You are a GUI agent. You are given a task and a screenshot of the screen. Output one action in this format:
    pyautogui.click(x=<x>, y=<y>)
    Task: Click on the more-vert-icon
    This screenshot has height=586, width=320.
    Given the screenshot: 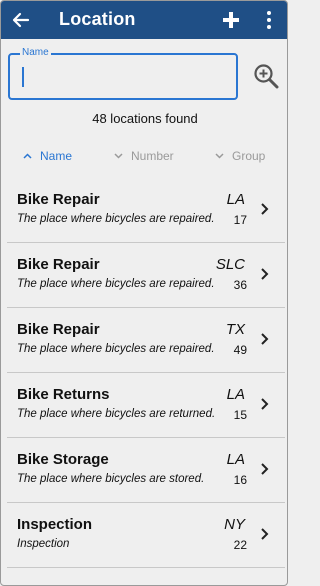 What is the action you would take?
    pyautogui.click(x=269, y=20)
    